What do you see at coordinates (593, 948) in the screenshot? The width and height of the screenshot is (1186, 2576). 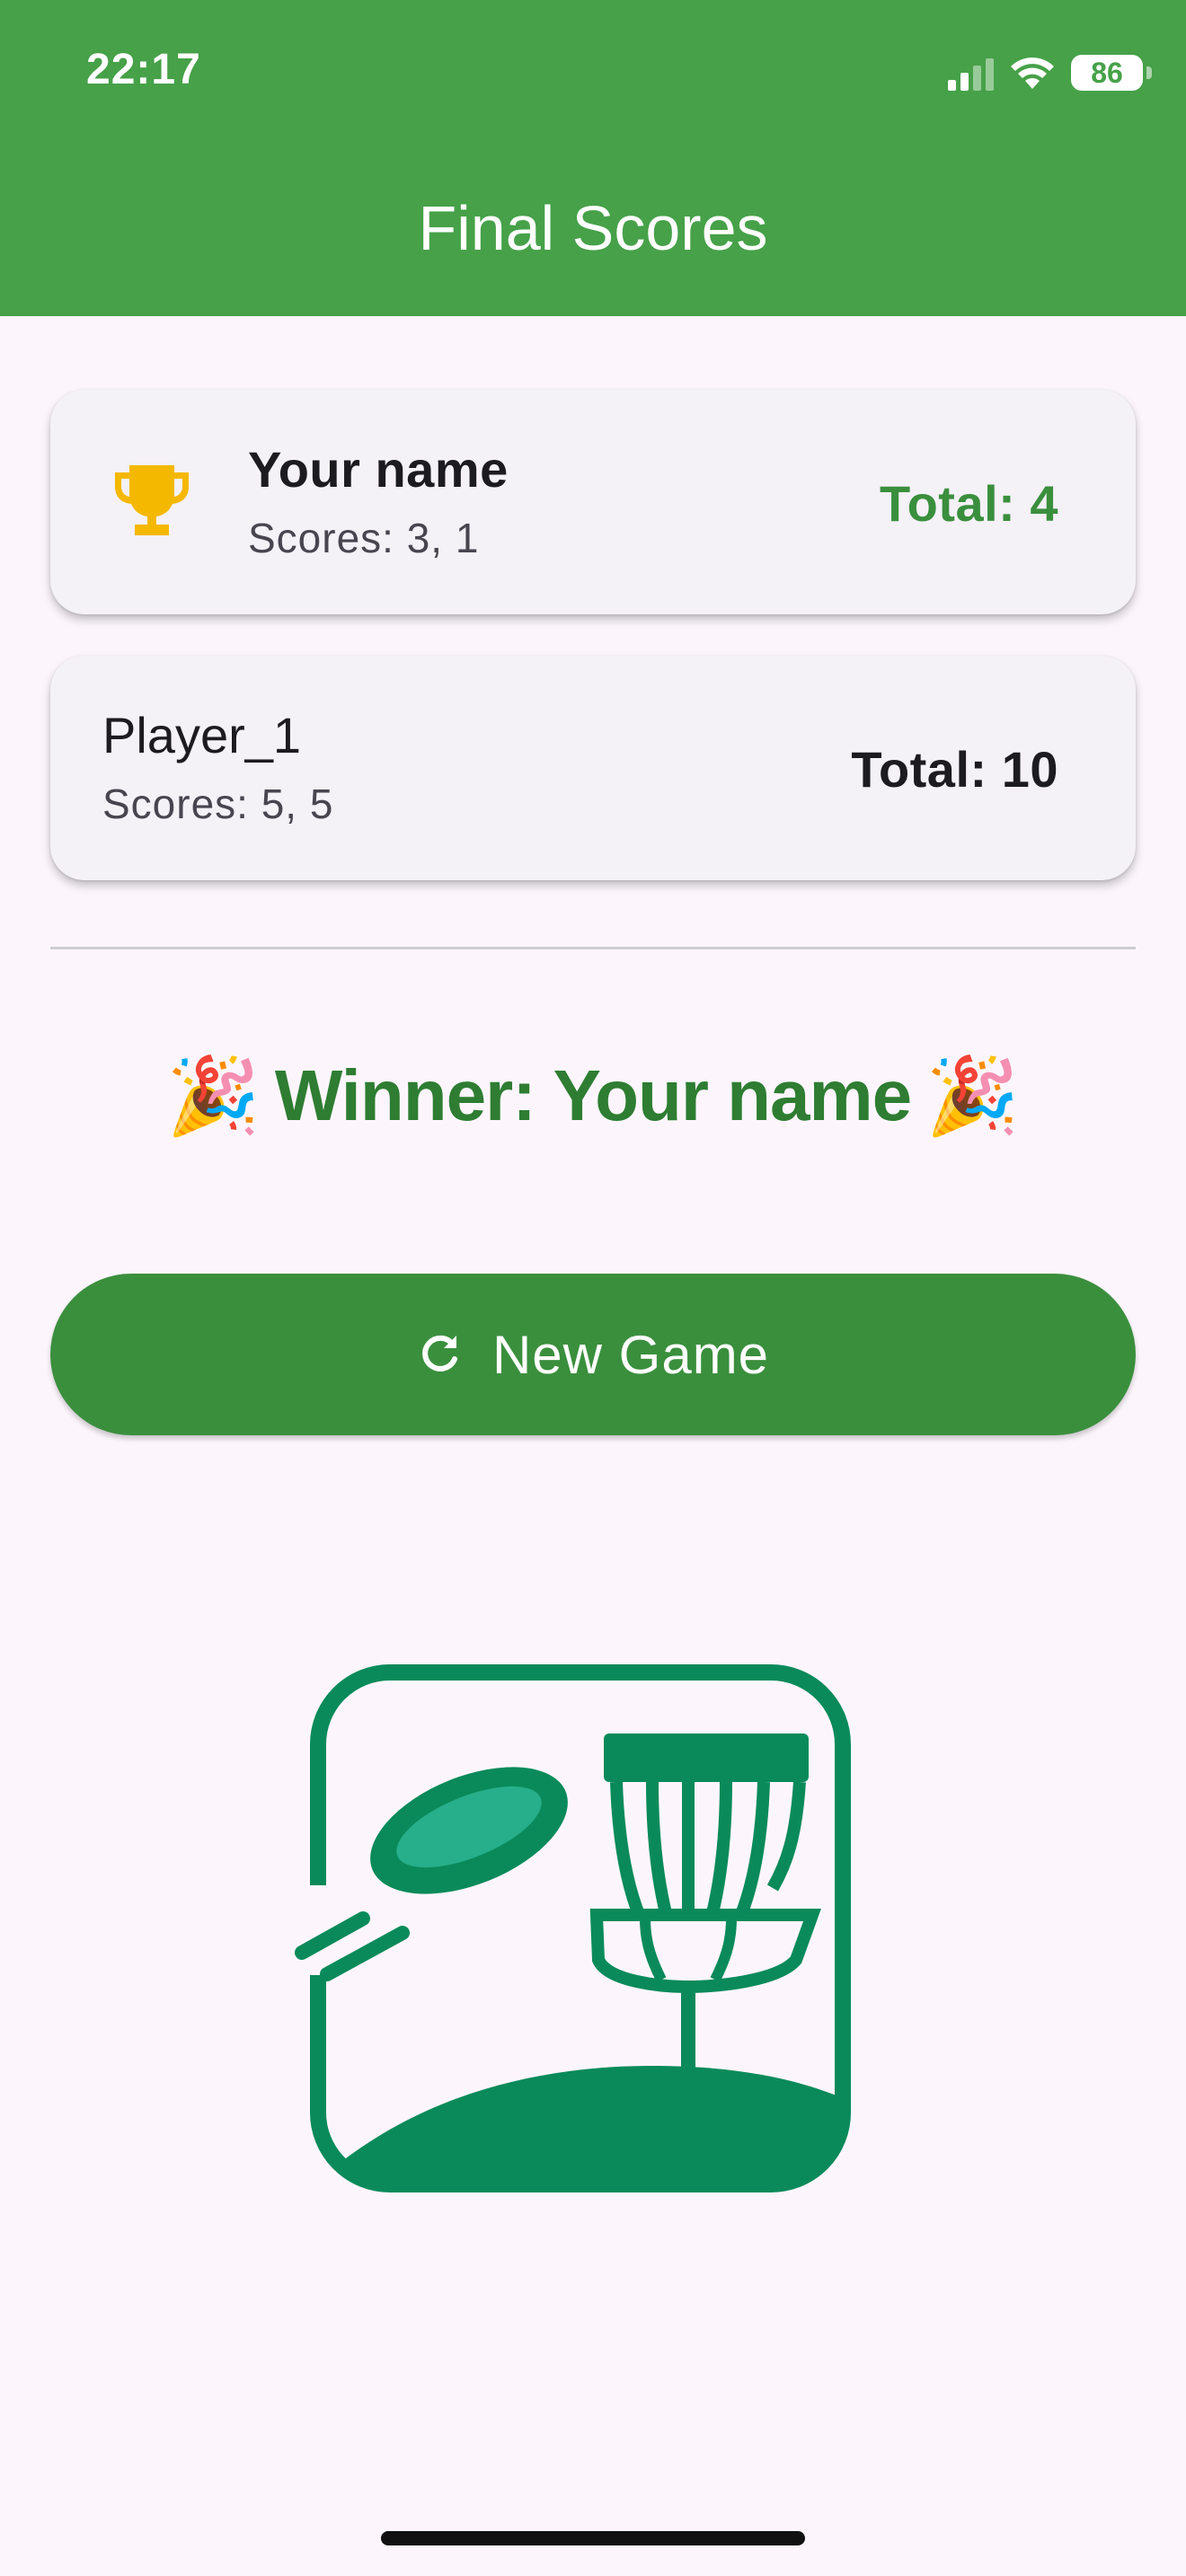 I see `divider` at bounding box center [593, 948].